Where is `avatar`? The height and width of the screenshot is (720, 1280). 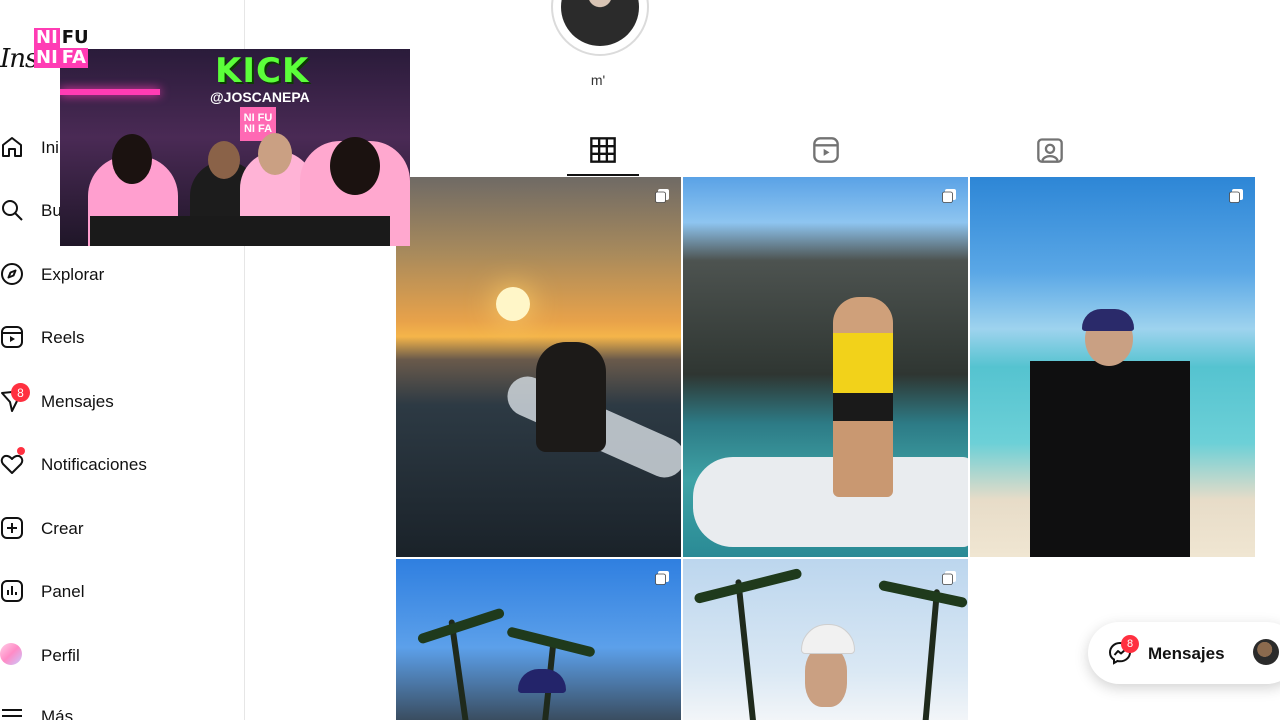
avatar is located at coordinates (1266, 652).